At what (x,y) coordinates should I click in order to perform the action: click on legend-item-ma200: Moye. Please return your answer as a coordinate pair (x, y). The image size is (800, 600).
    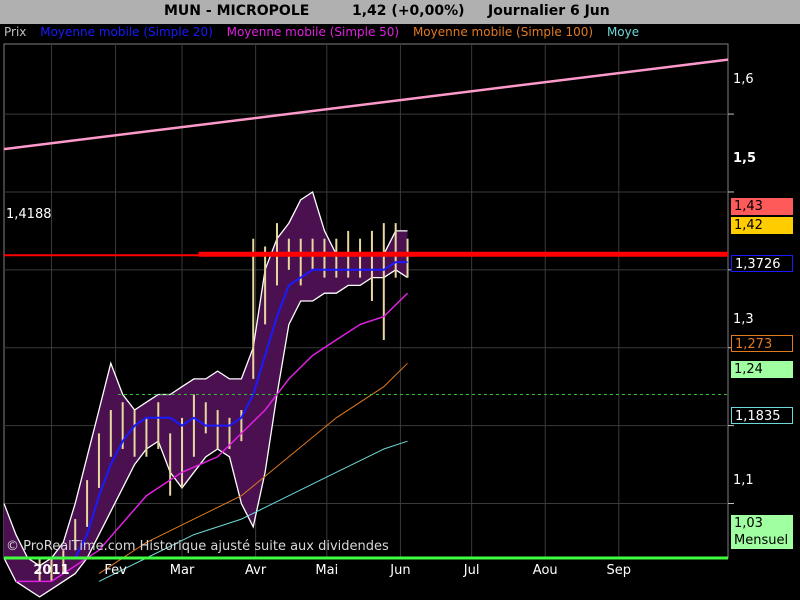
    Looking at the image, I should click on (623, 32).